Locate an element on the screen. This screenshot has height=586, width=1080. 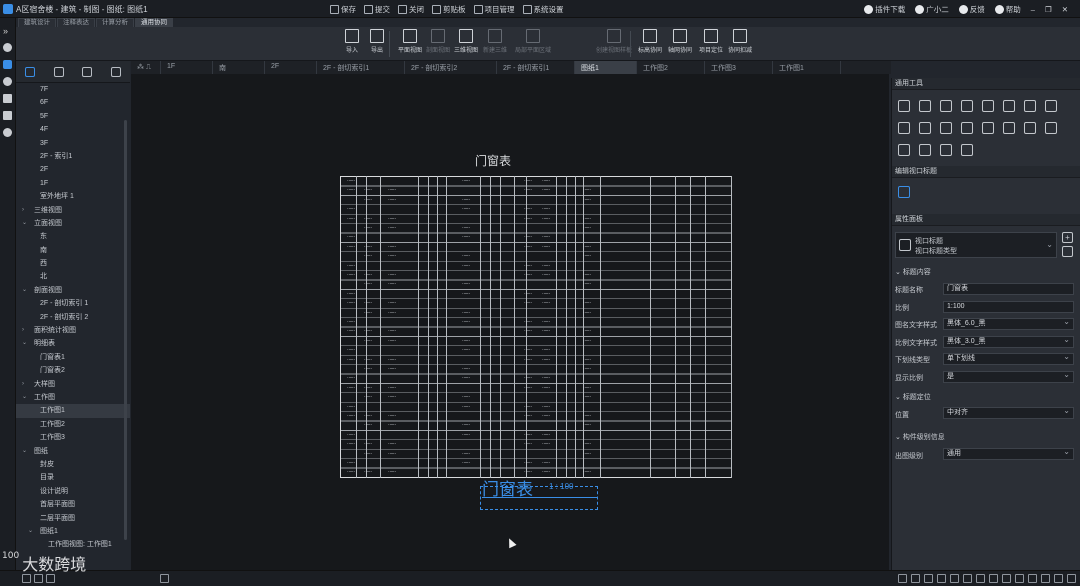
top-action-1: 提交 is located at coordinates (377, 9).